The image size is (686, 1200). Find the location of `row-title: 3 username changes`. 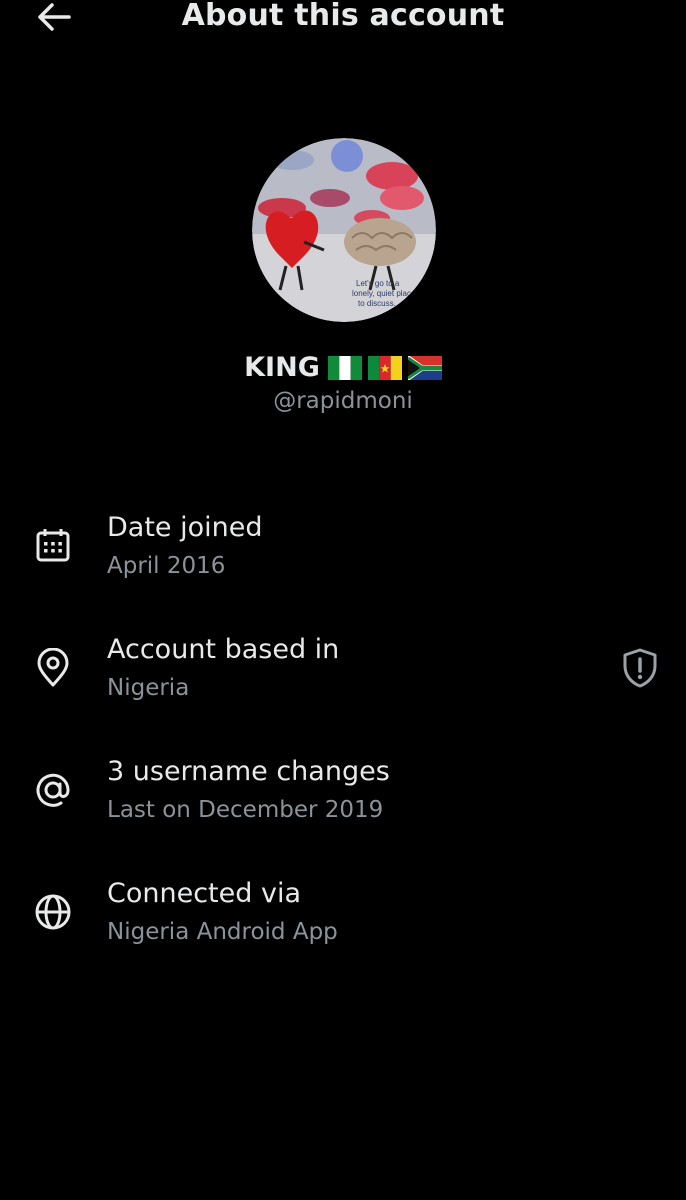

row-title: 3 username changes is located at coordinates (248, 771).